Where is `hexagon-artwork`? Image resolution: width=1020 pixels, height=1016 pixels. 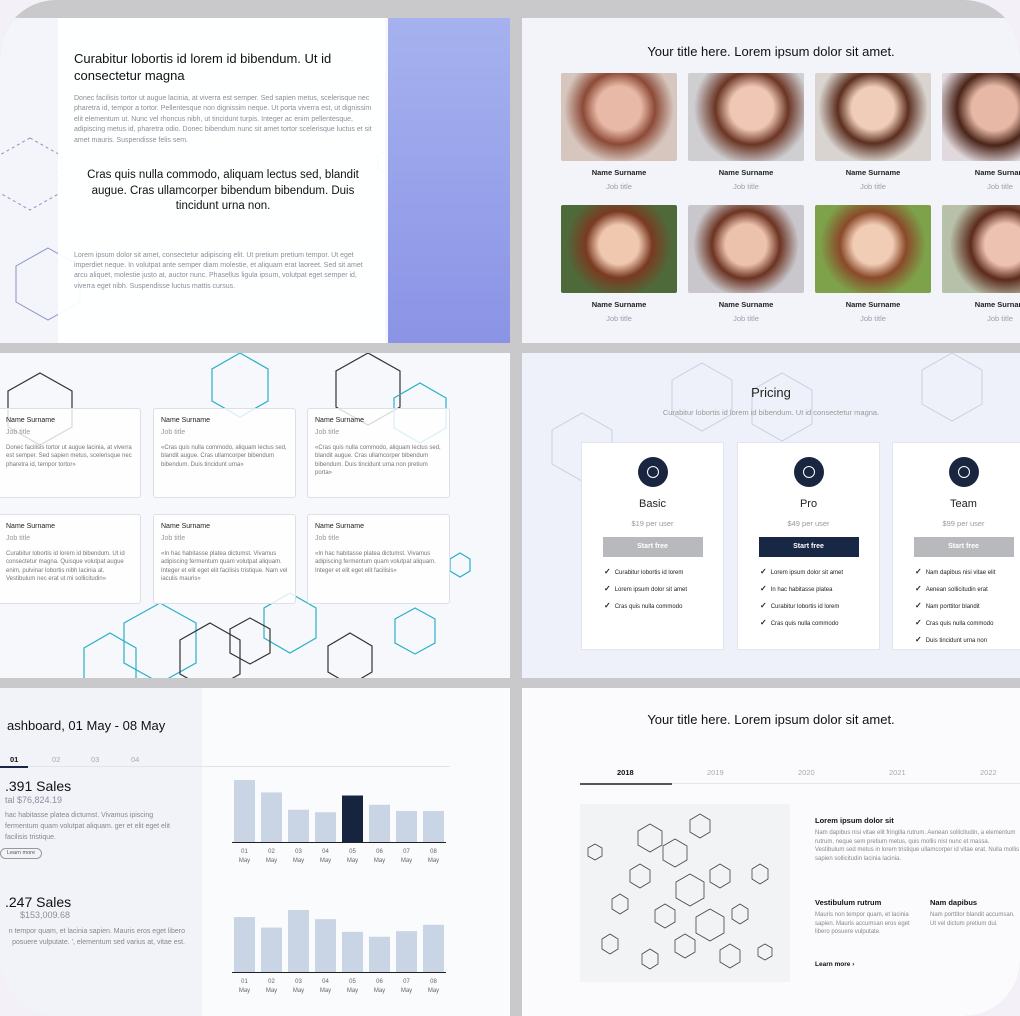
hexagon-artwork is located at coordinates (685, 893).